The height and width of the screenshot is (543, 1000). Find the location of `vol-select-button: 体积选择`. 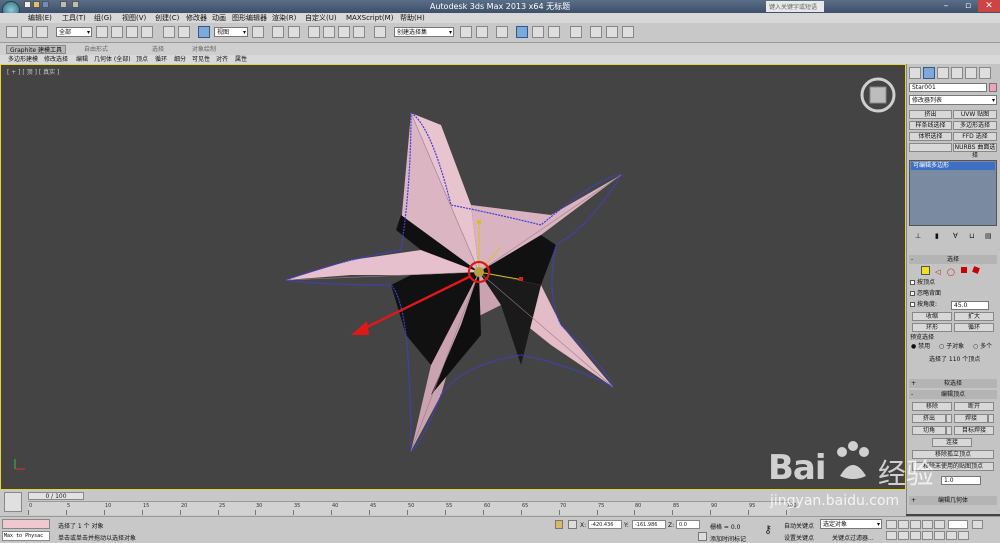

vol-select-button: 体积选择 is located at coordinates (930, 136).